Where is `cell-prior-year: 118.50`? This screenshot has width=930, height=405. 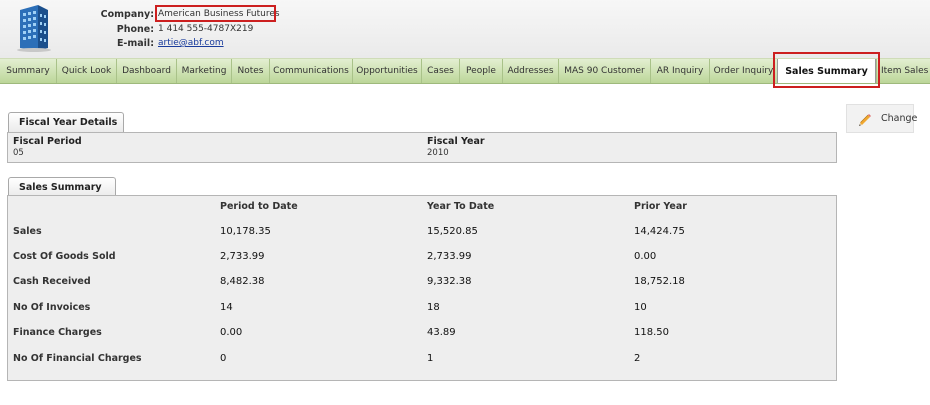
cell-prior-year: 118.50 is located at coordinates (651, 332).